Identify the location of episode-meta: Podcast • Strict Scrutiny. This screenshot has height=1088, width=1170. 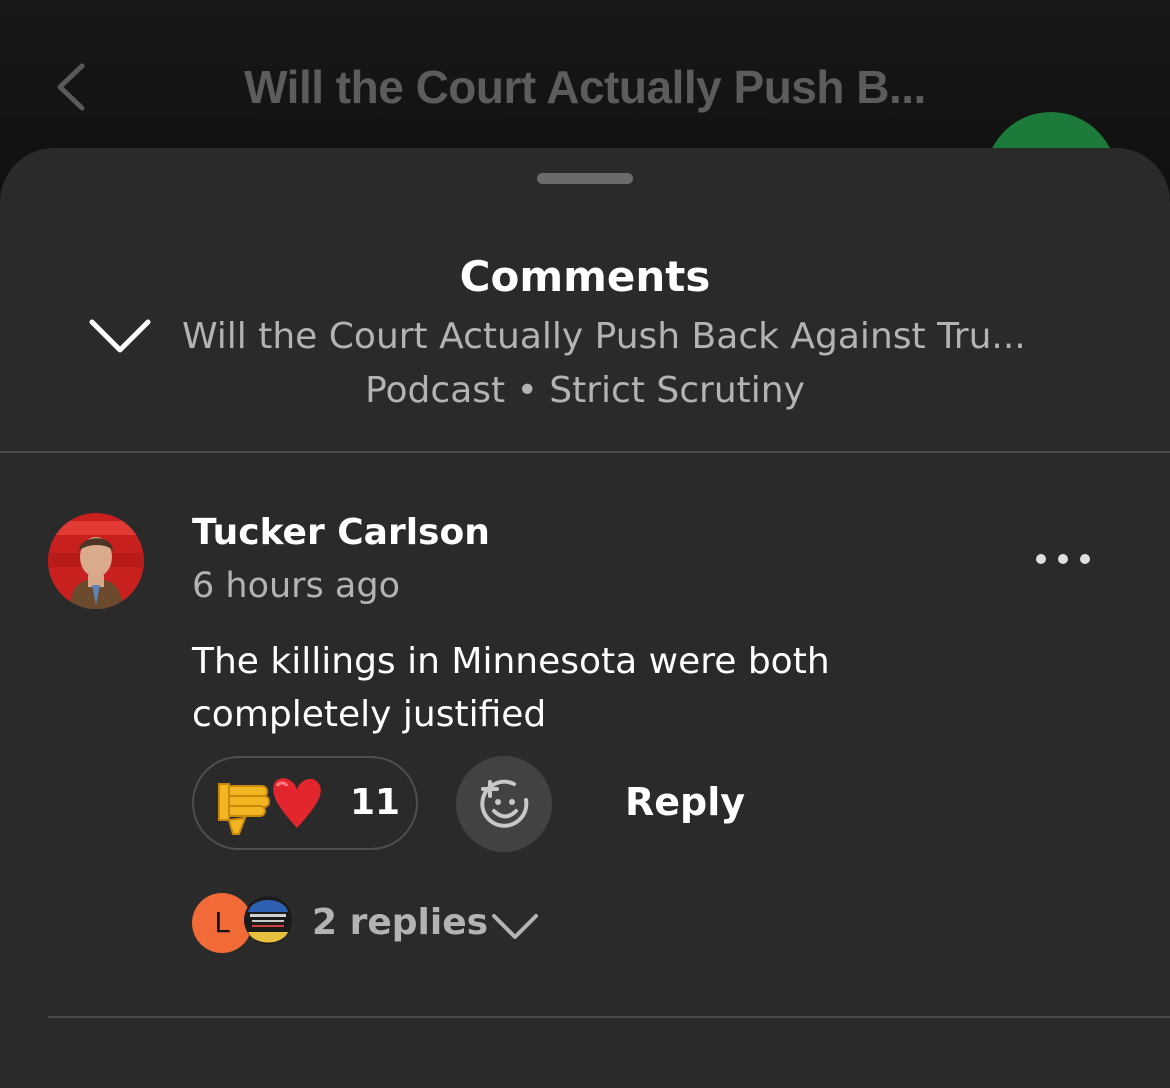
(585, 390).